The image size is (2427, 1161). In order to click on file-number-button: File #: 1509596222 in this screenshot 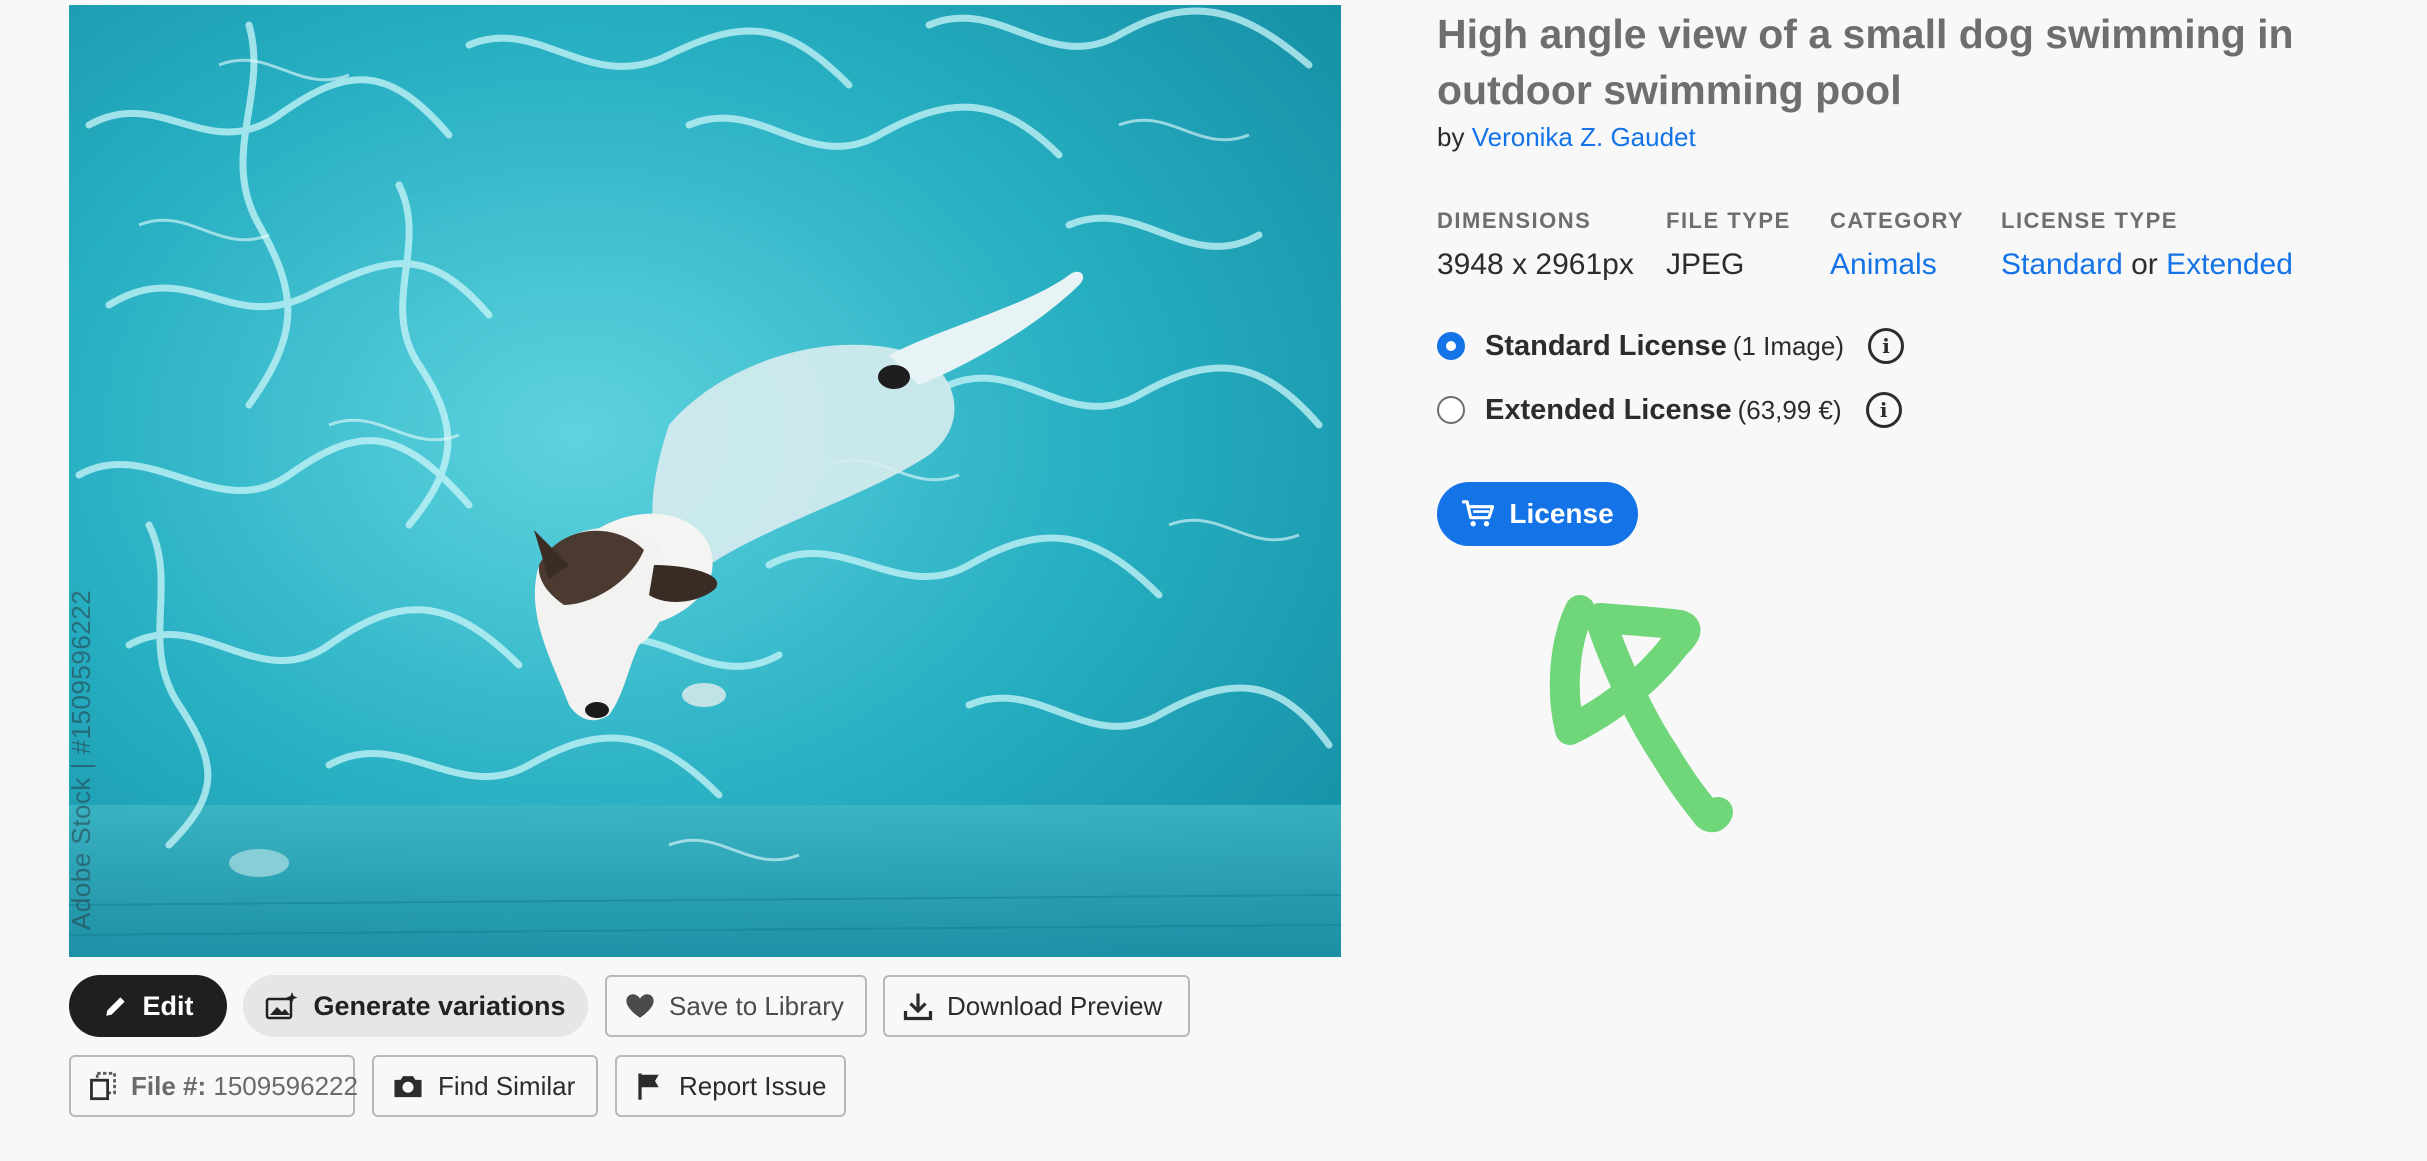, I will do `click(213, 1086)`.